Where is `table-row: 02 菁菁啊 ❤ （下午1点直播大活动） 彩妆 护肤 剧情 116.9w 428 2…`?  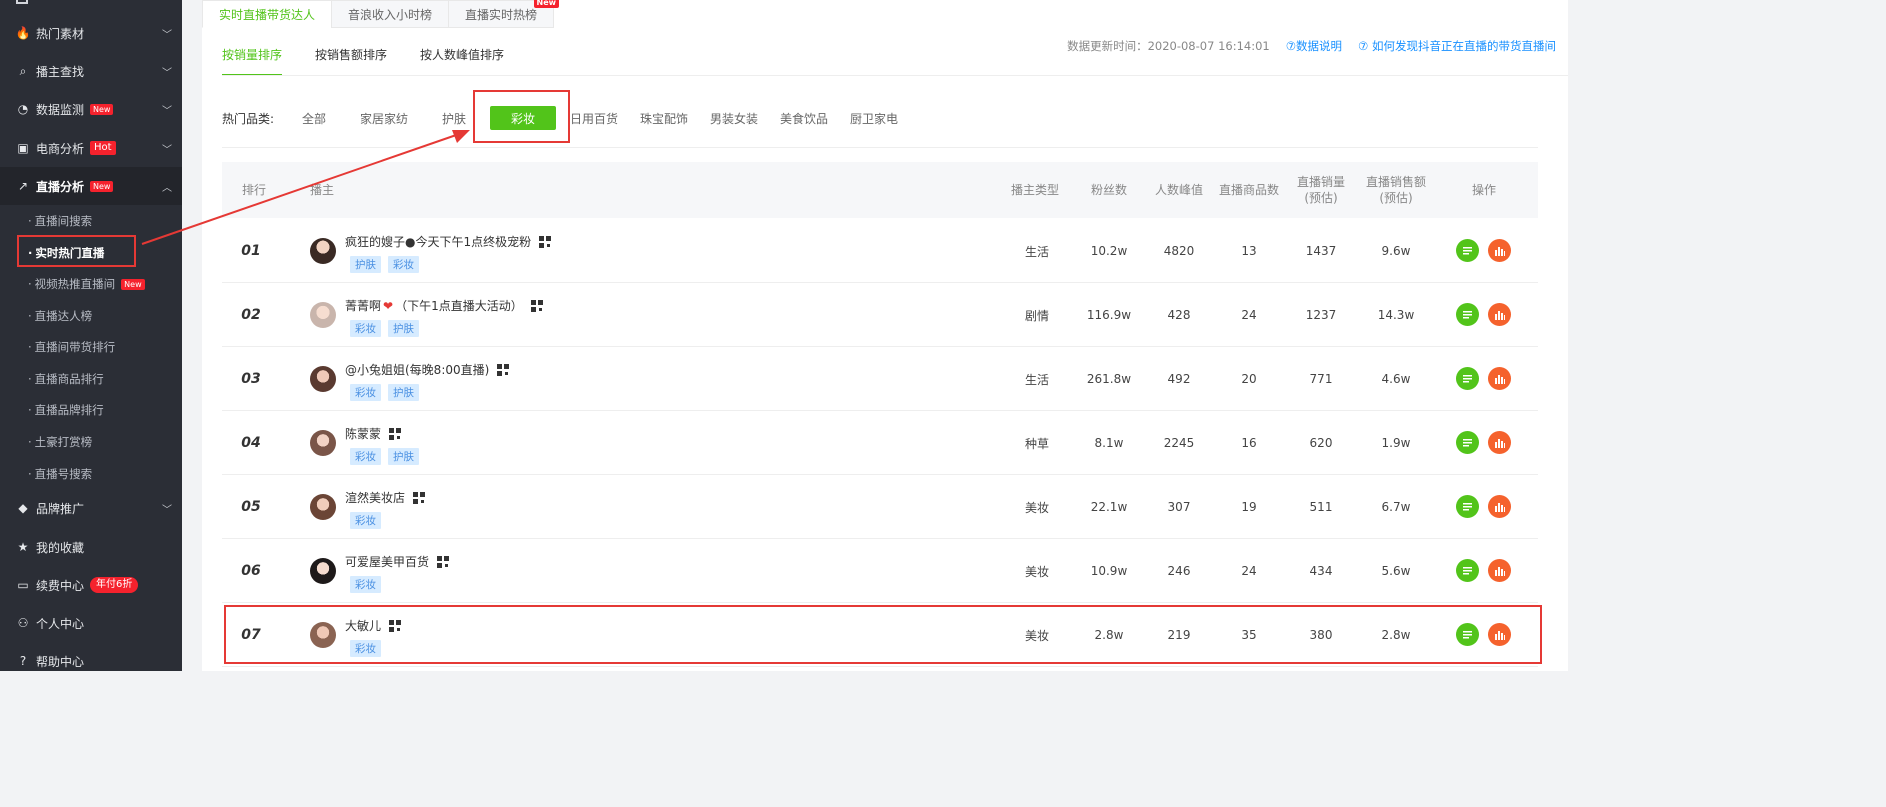
table-row: 02 菁菁啊 ❤ （下午1点直播大活动） 彩妆 护肤 剧情 116.9w 428 2… is located at coordinates (880, 315).